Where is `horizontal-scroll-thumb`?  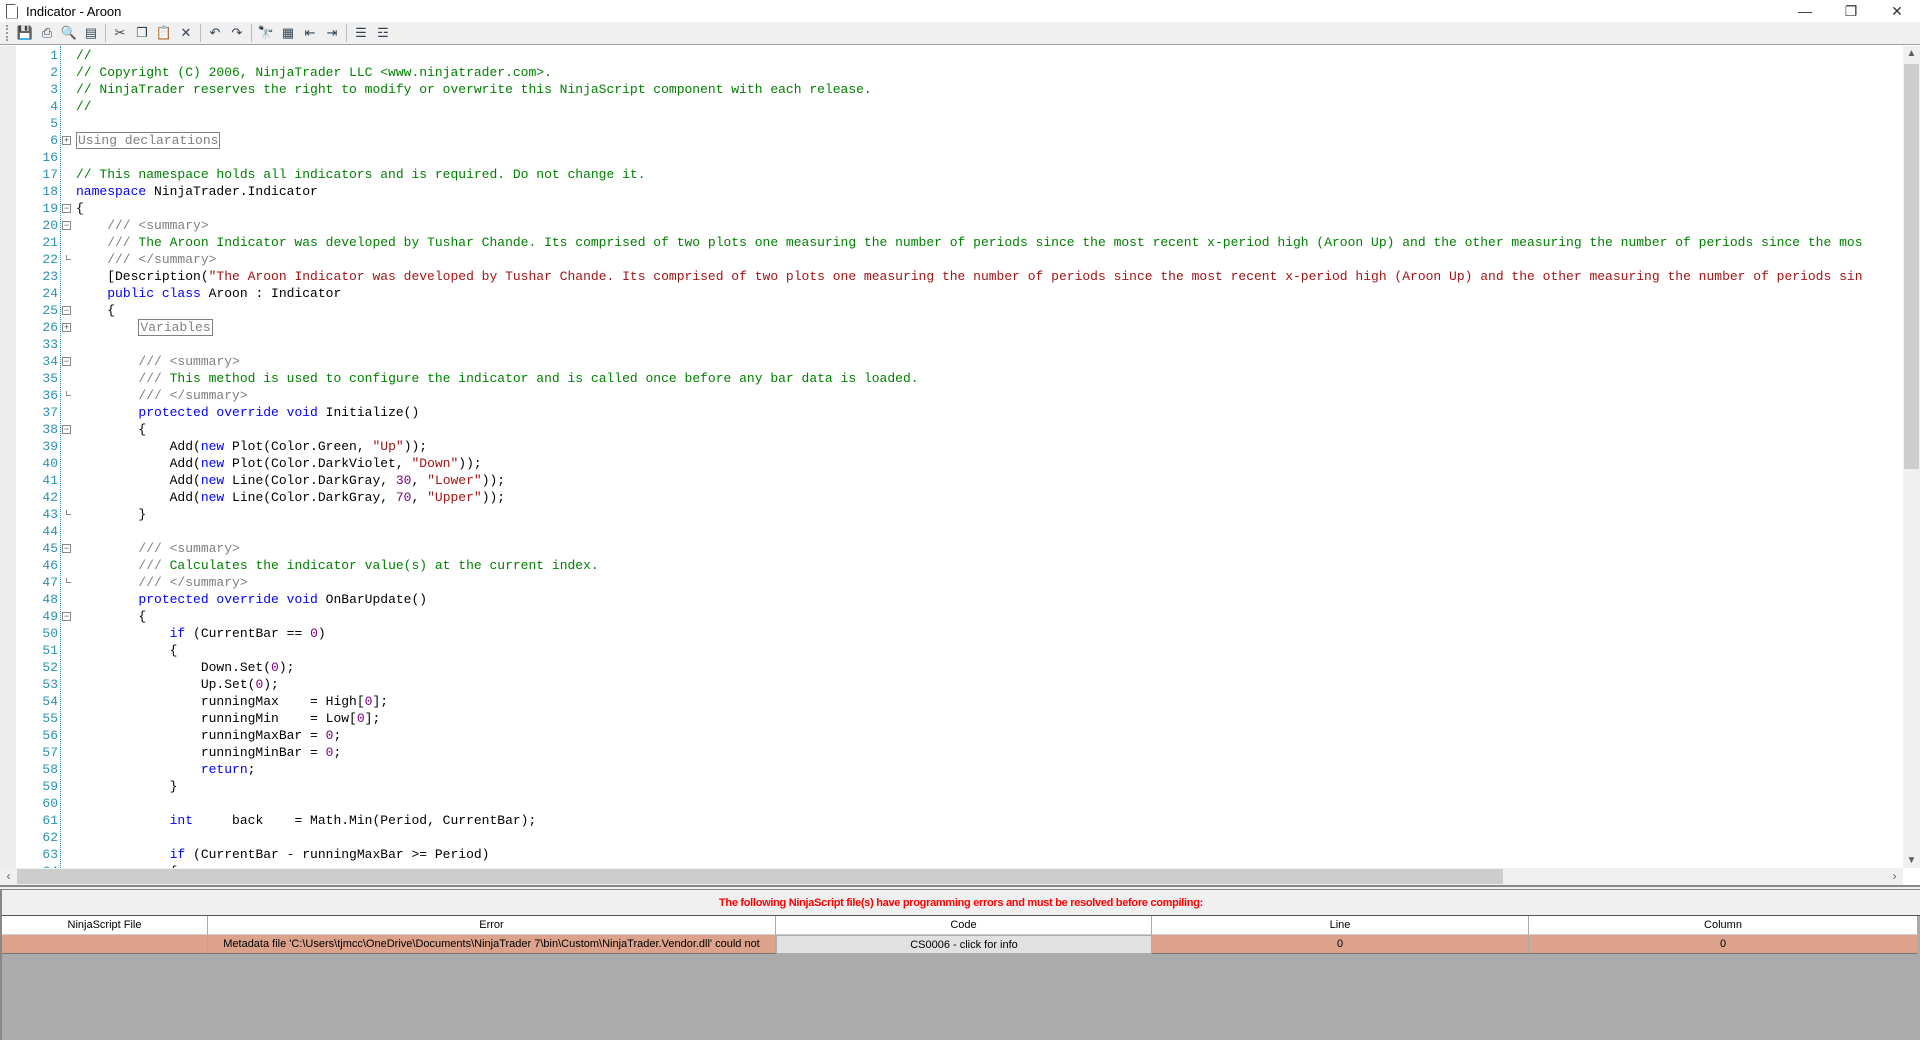 horizontal-scroll-thumb is located at coordinates (760, 876).